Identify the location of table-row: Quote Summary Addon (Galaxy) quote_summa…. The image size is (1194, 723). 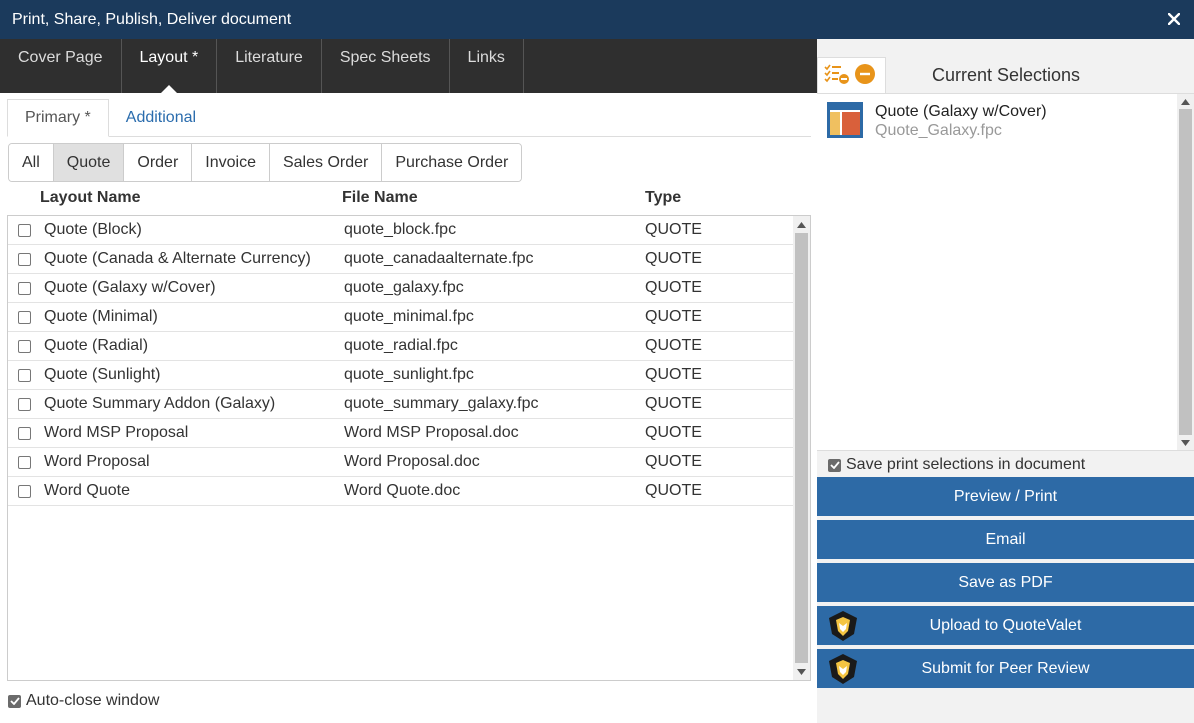
(401, 404).